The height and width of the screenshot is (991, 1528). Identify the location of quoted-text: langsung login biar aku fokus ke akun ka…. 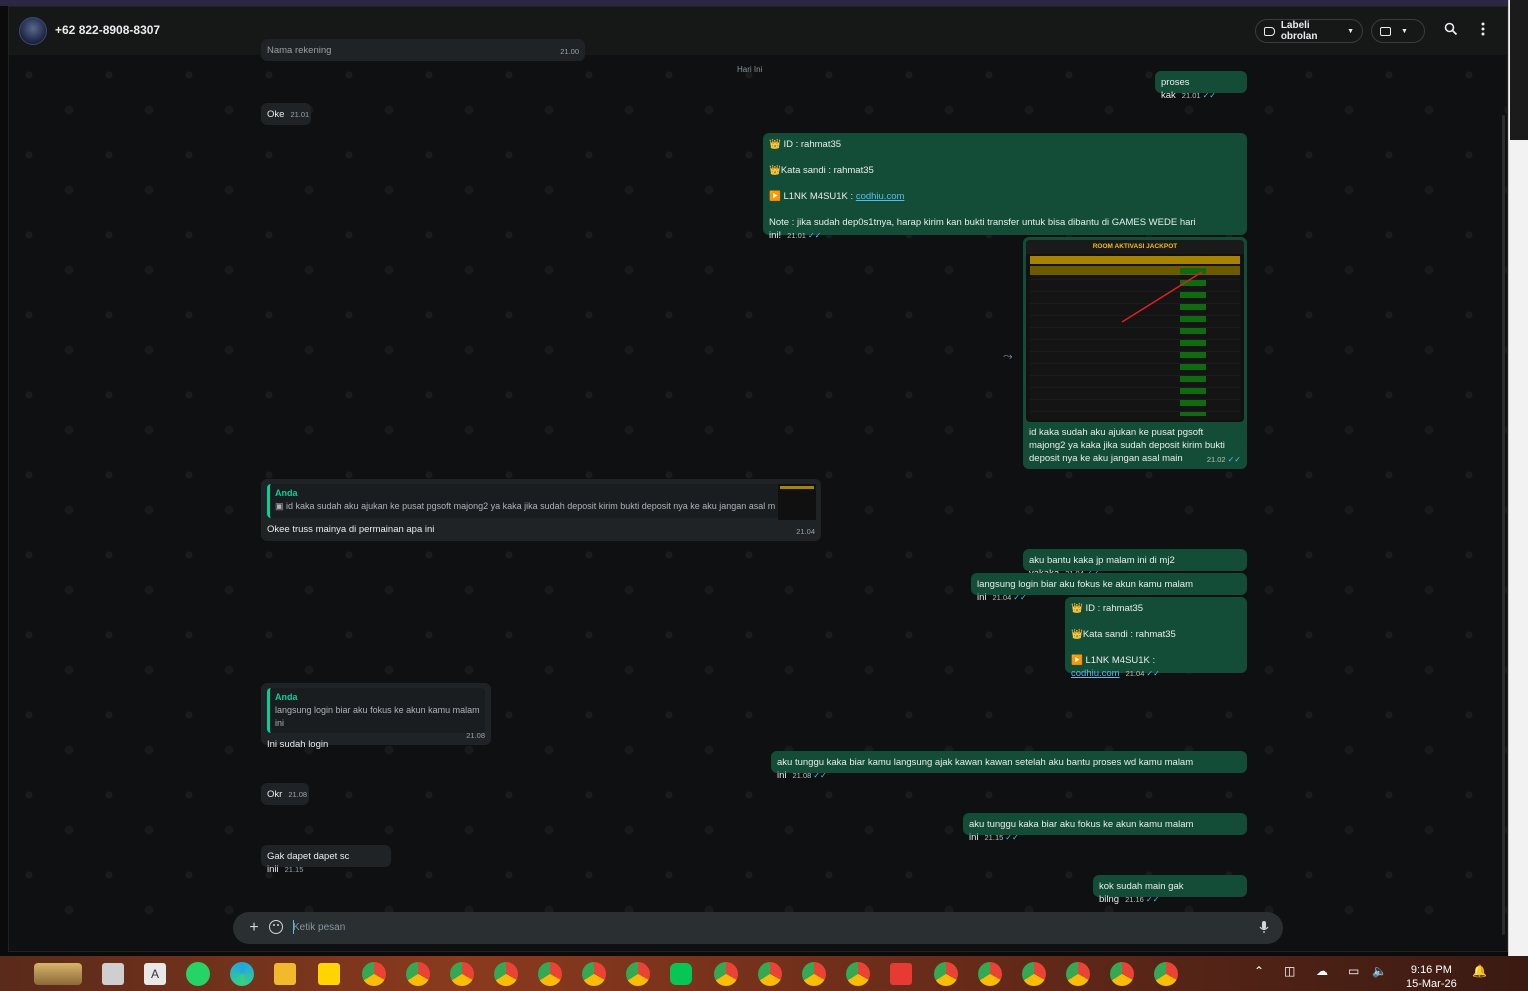
(377, 716).